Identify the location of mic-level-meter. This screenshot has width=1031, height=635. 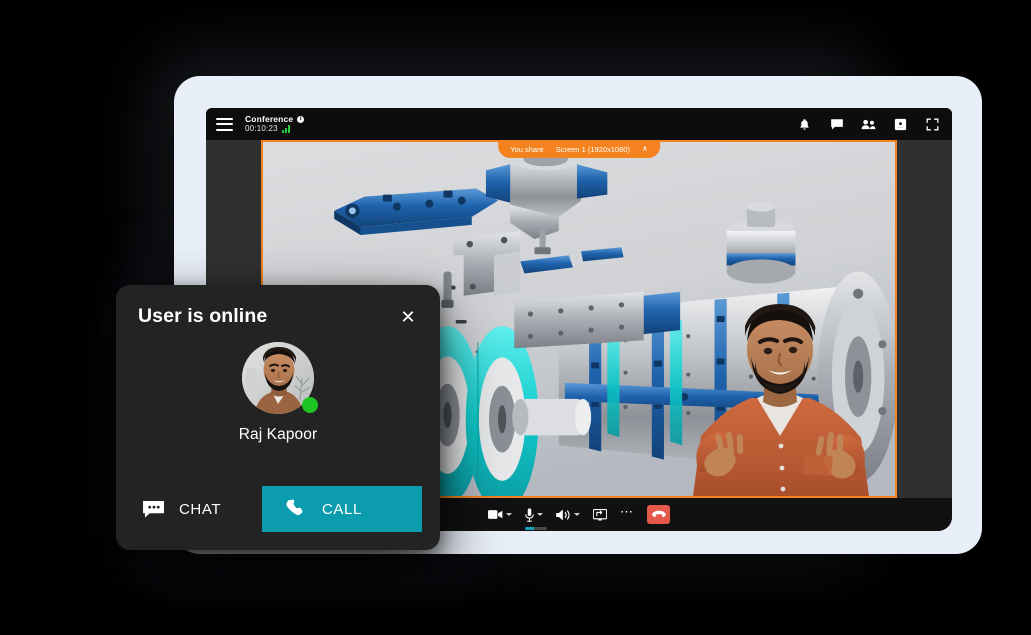
(536, 528).